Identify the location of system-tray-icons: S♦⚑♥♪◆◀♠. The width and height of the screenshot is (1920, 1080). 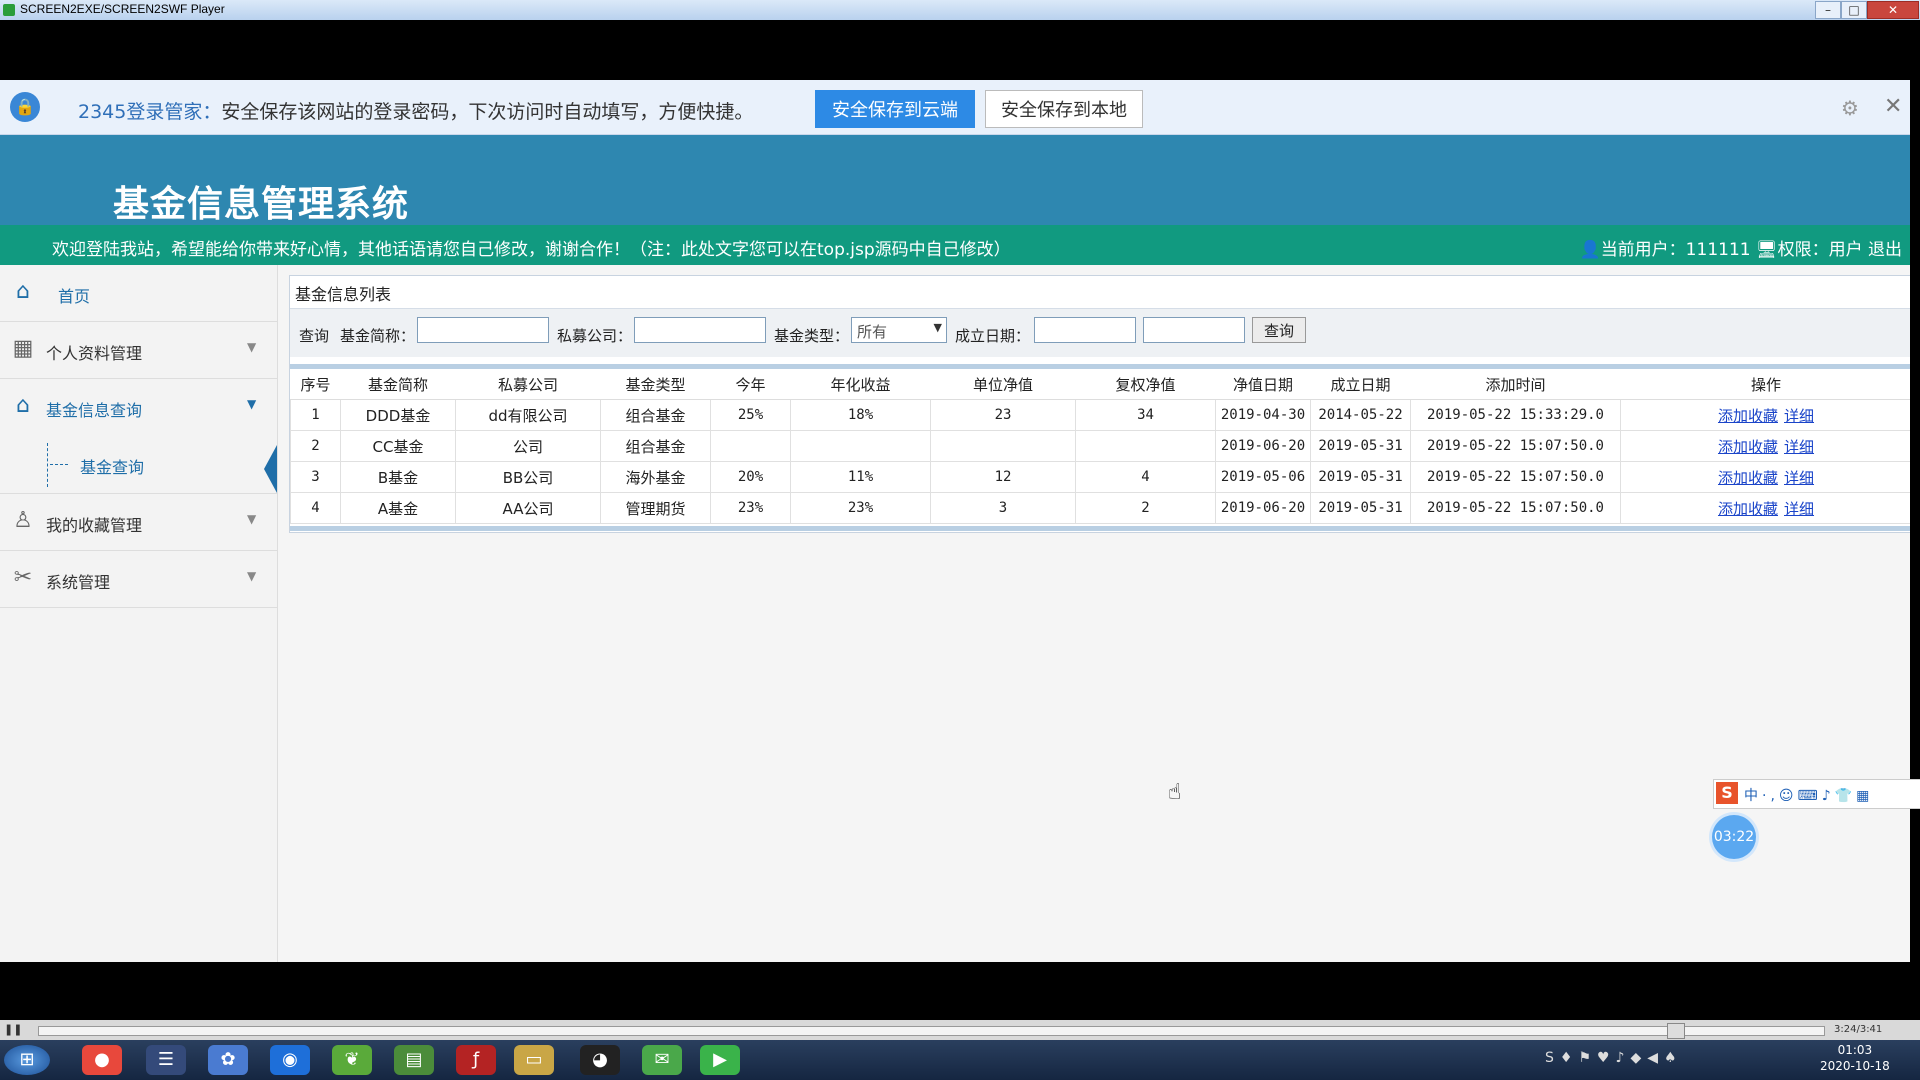
(1614, 1058).